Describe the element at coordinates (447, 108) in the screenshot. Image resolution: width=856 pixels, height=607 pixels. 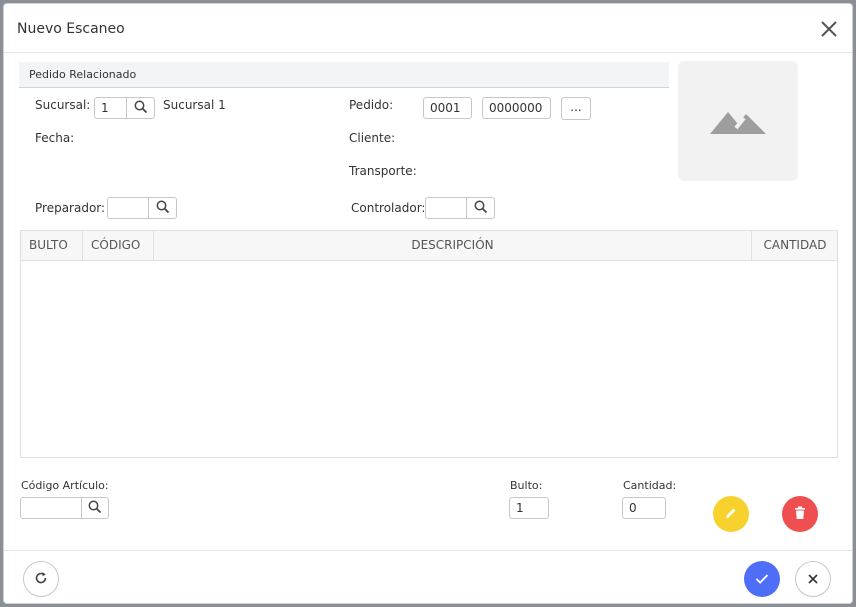
I see `pedido-prefix-input: 0001` at that location.